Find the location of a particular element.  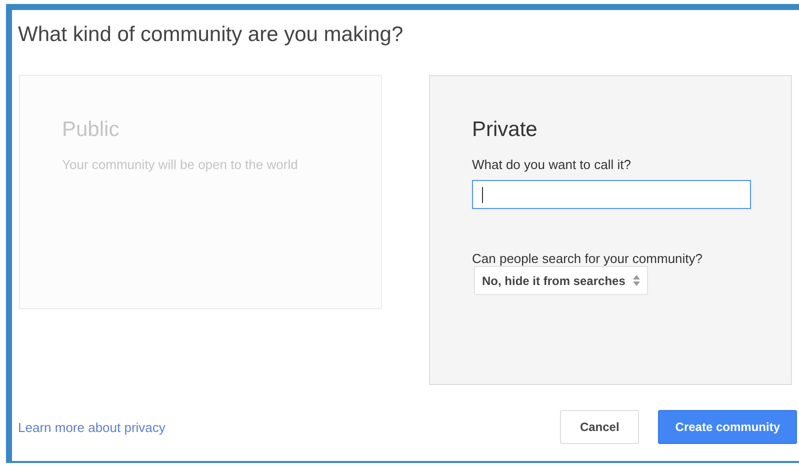

field-label: What do you want to call it? is located at coordinates (551, 164).